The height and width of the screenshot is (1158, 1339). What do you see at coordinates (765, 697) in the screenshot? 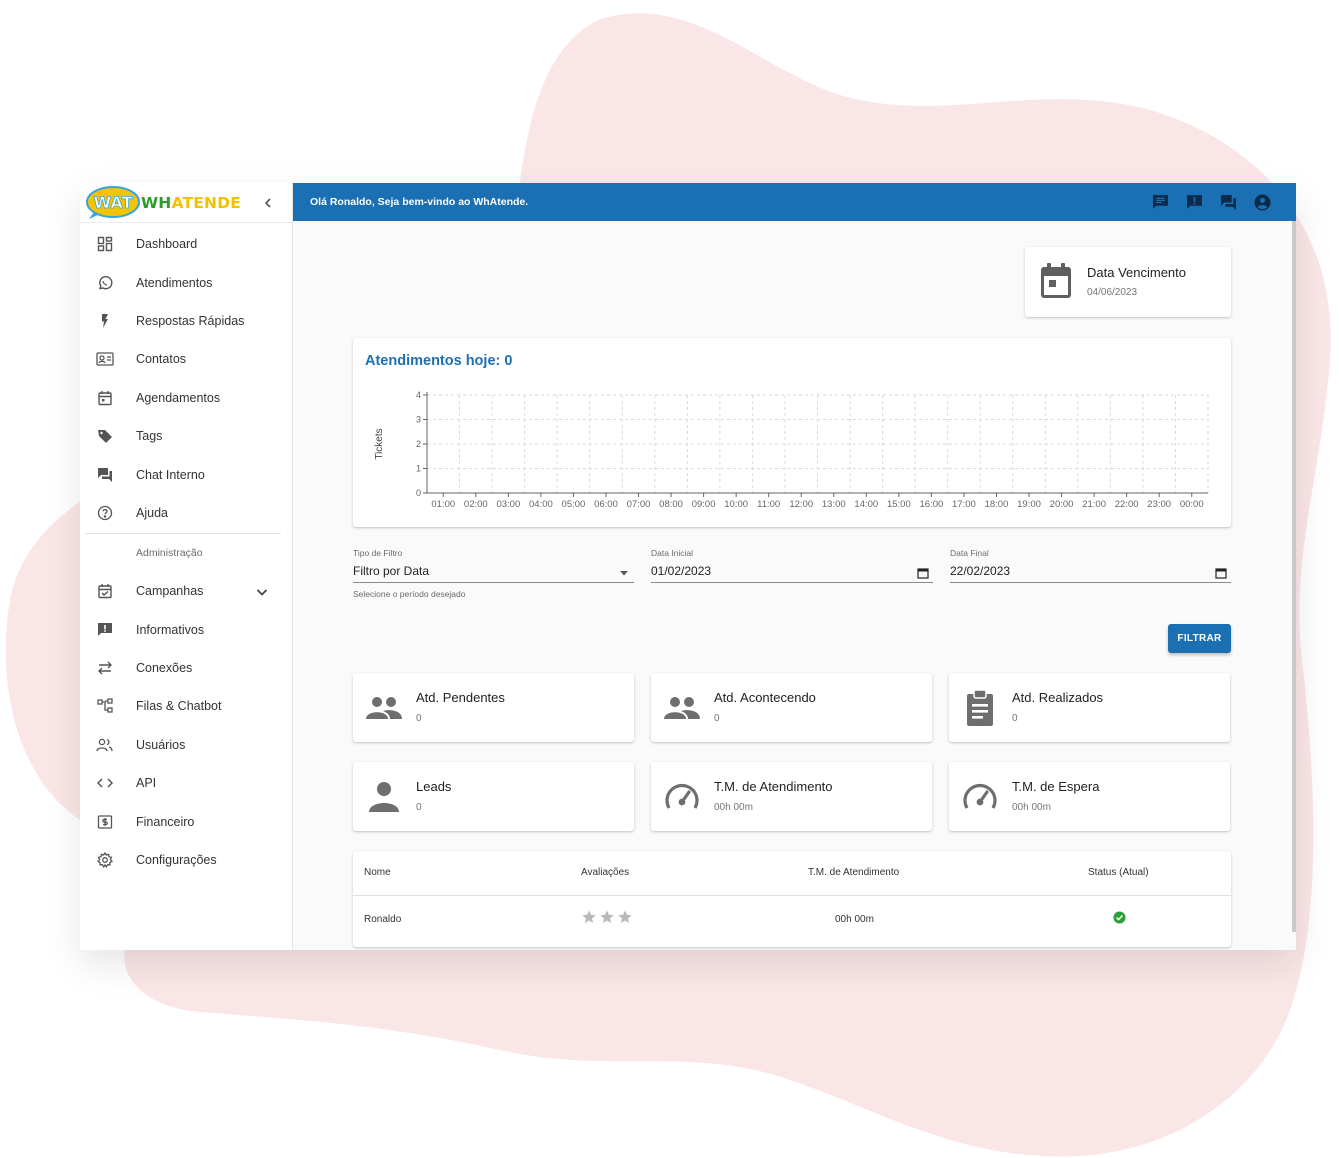
I see `stat-title: Atd. Acontecendo` at bounding box center [765, 697].